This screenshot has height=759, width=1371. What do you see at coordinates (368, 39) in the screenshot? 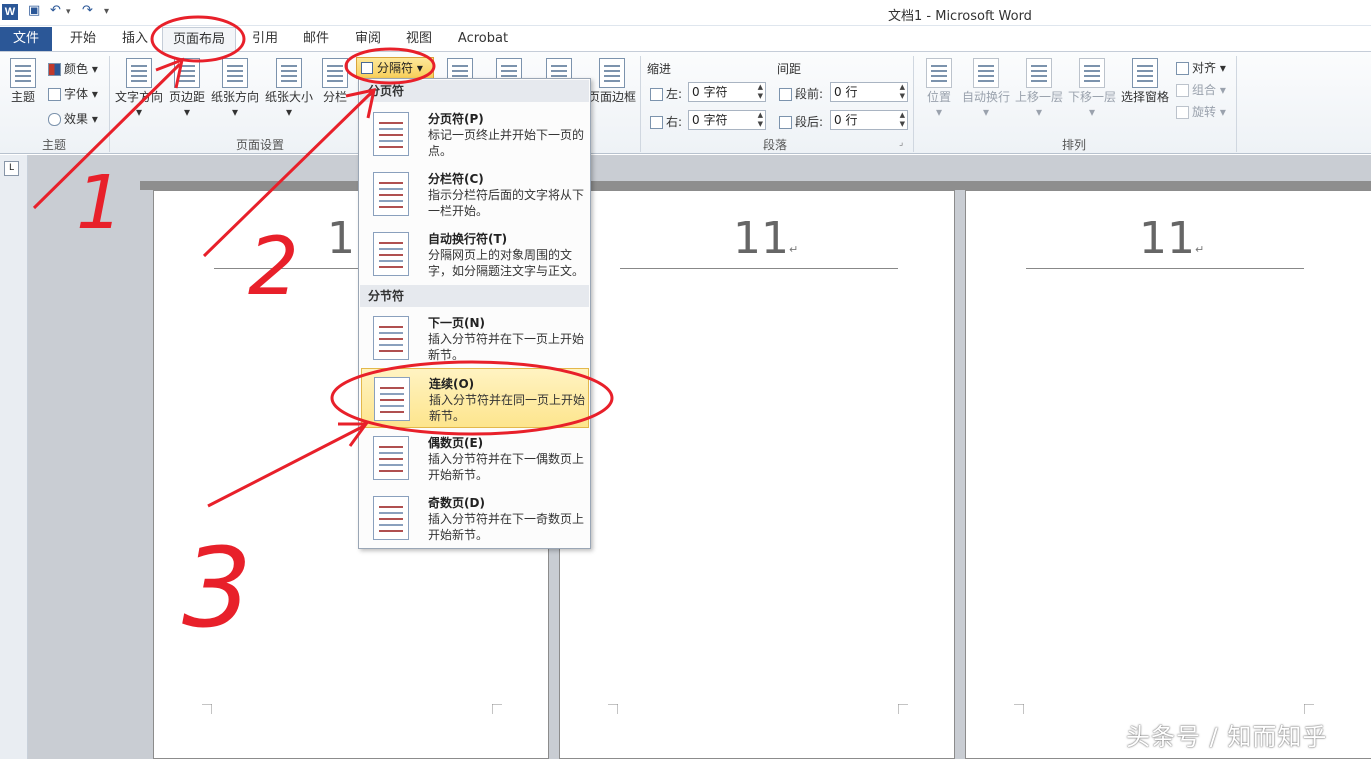
I see `tab-review: 审阅` at bounding box center [368, 39].